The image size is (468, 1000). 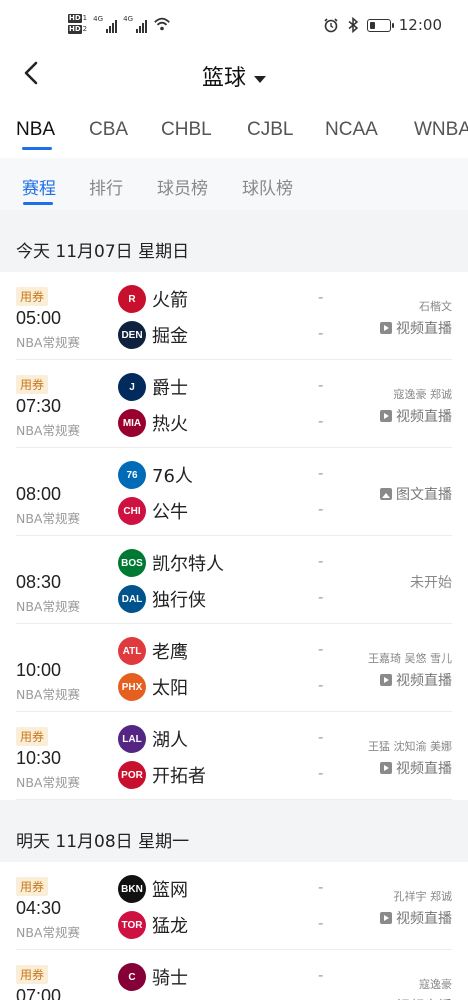 What do you see at coordinates (132, 299) in the screenshot?
I see `rockets-logo: R` at bounding box center [132, 299].